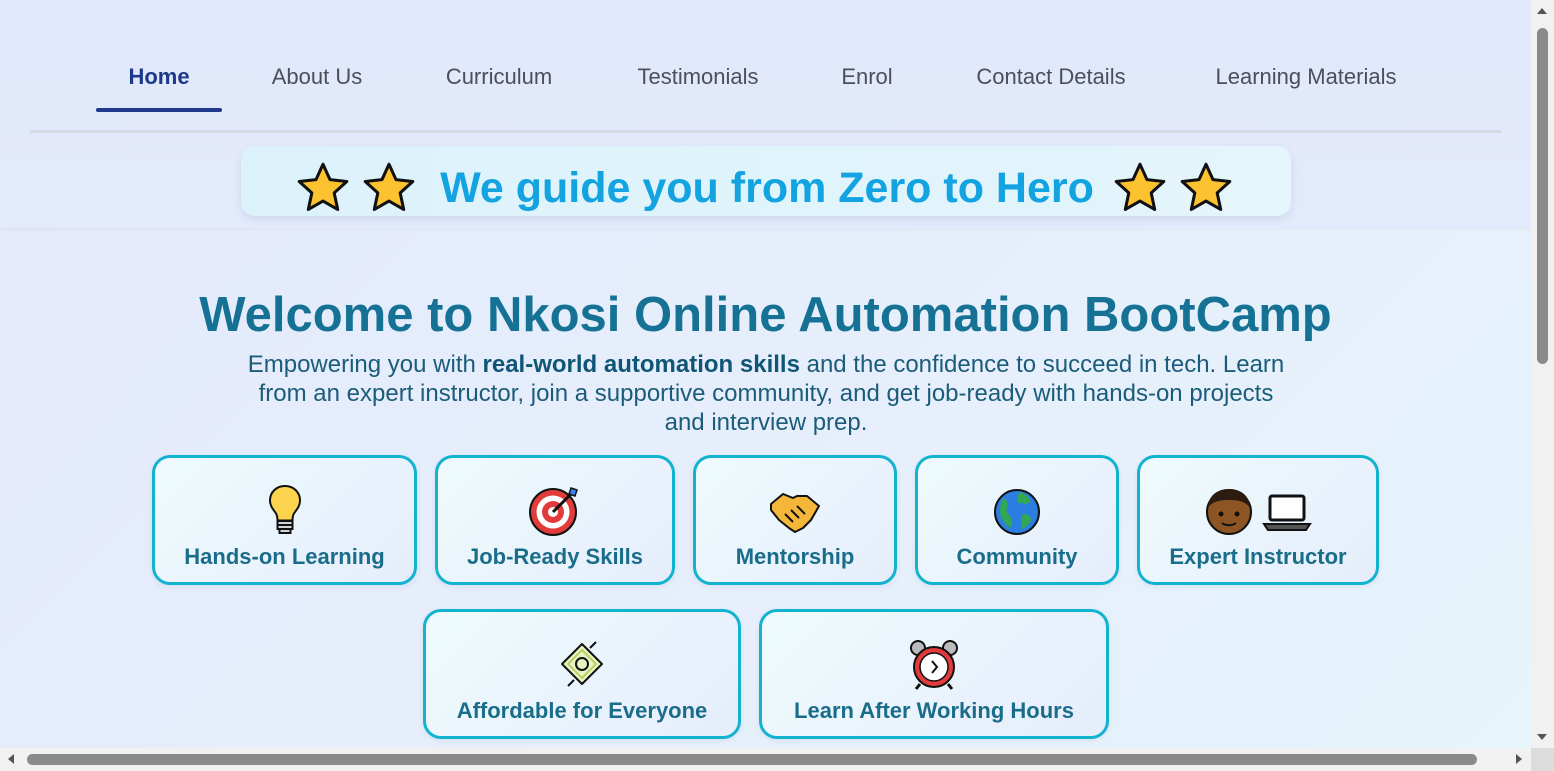  Describe the element at coordinates (767, 188) in the screenshot. I see `tagline-text: We guide you from Zero to Hero` at that location.